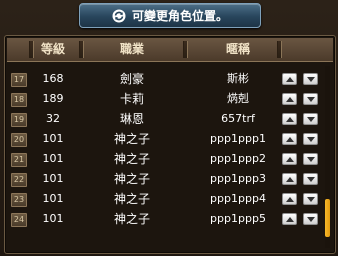  I want to click on table-row: 23 101 神之子 ppp1ppp4, so click(163, 199).